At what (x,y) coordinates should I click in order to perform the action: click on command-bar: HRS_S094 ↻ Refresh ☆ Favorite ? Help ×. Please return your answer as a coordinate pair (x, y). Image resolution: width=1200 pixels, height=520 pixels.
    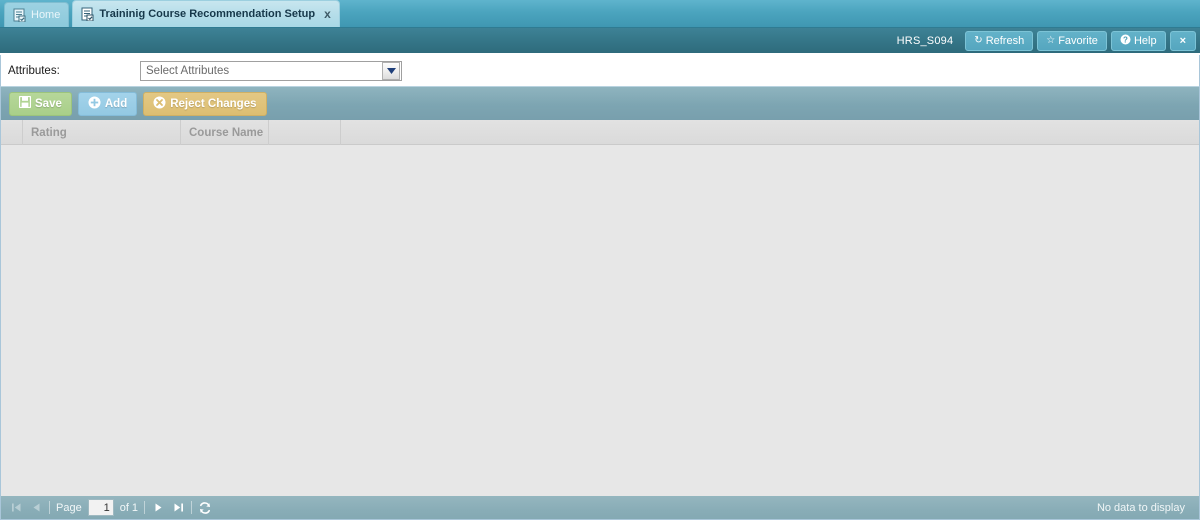
    Looking at the image, I should click on (600, 41).